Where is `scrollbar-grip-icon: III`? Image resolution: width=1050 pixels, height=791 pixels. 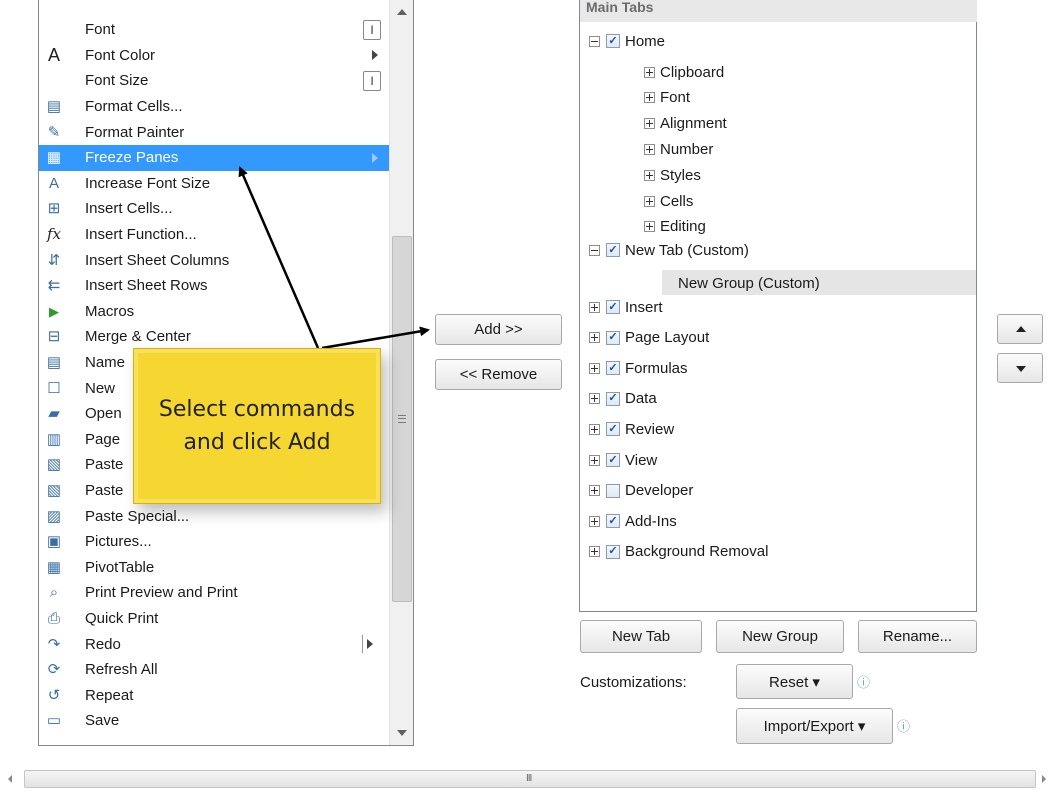
scrollbar-grip-icon: III is located at coordinates (529, 778).